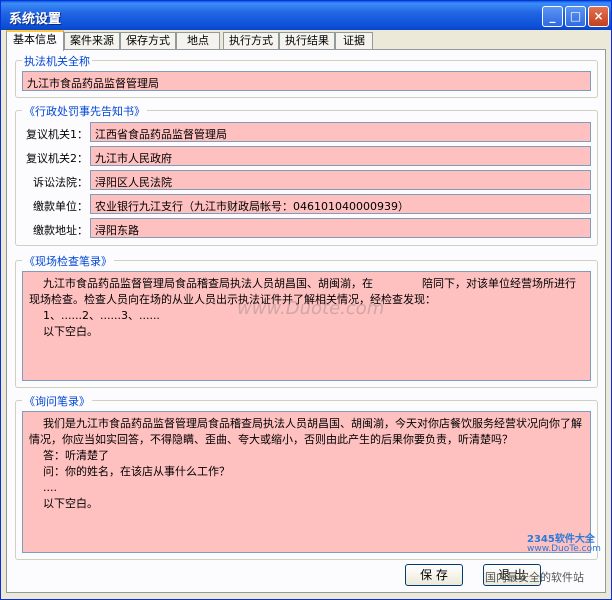 This screenshot has height=600, width=612. Describe the element at coordinates (63, 503) in the screenshot. I see `inquiry-line: 以下空白。` at that location.